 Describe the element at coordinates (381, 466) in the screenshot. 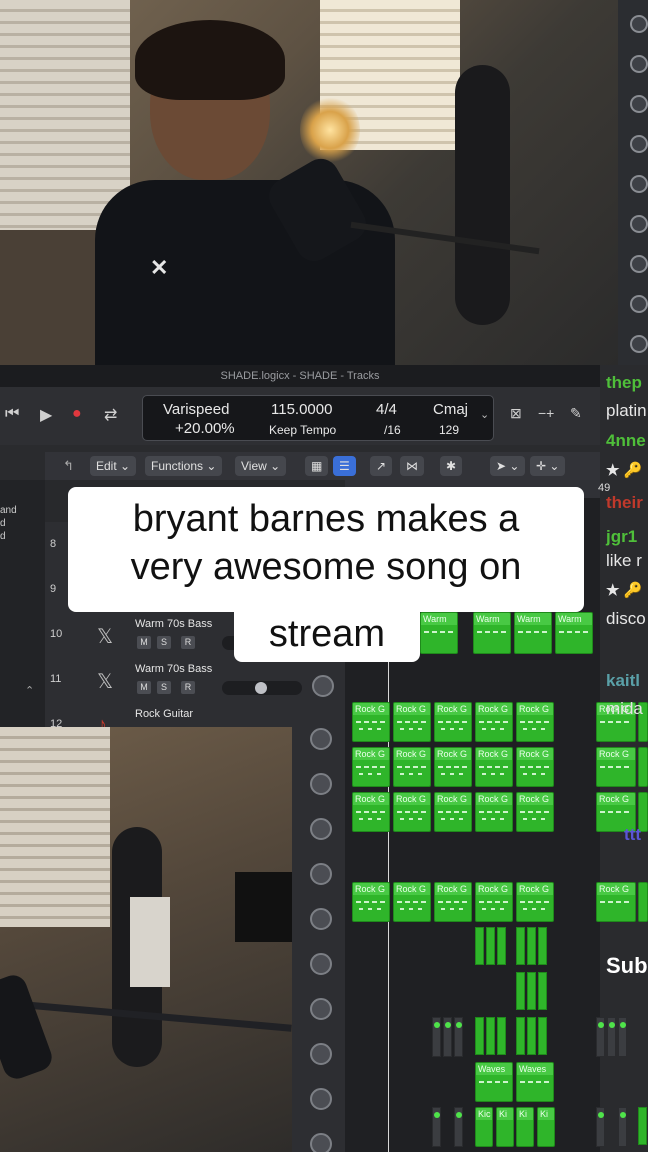

I see `catch-icon: ↗` at that location.